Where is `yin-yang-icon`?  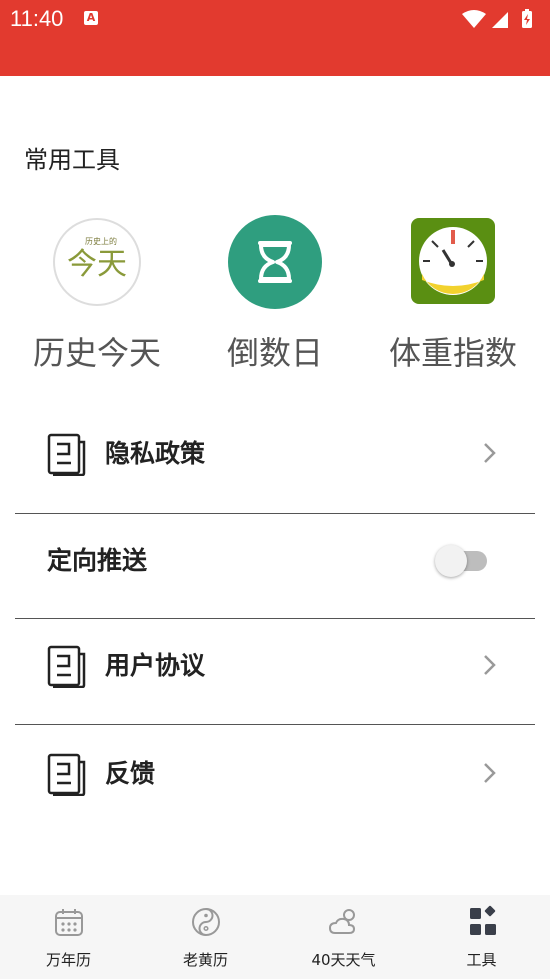 yin-yang-icon is located at coordinates (205, 922).